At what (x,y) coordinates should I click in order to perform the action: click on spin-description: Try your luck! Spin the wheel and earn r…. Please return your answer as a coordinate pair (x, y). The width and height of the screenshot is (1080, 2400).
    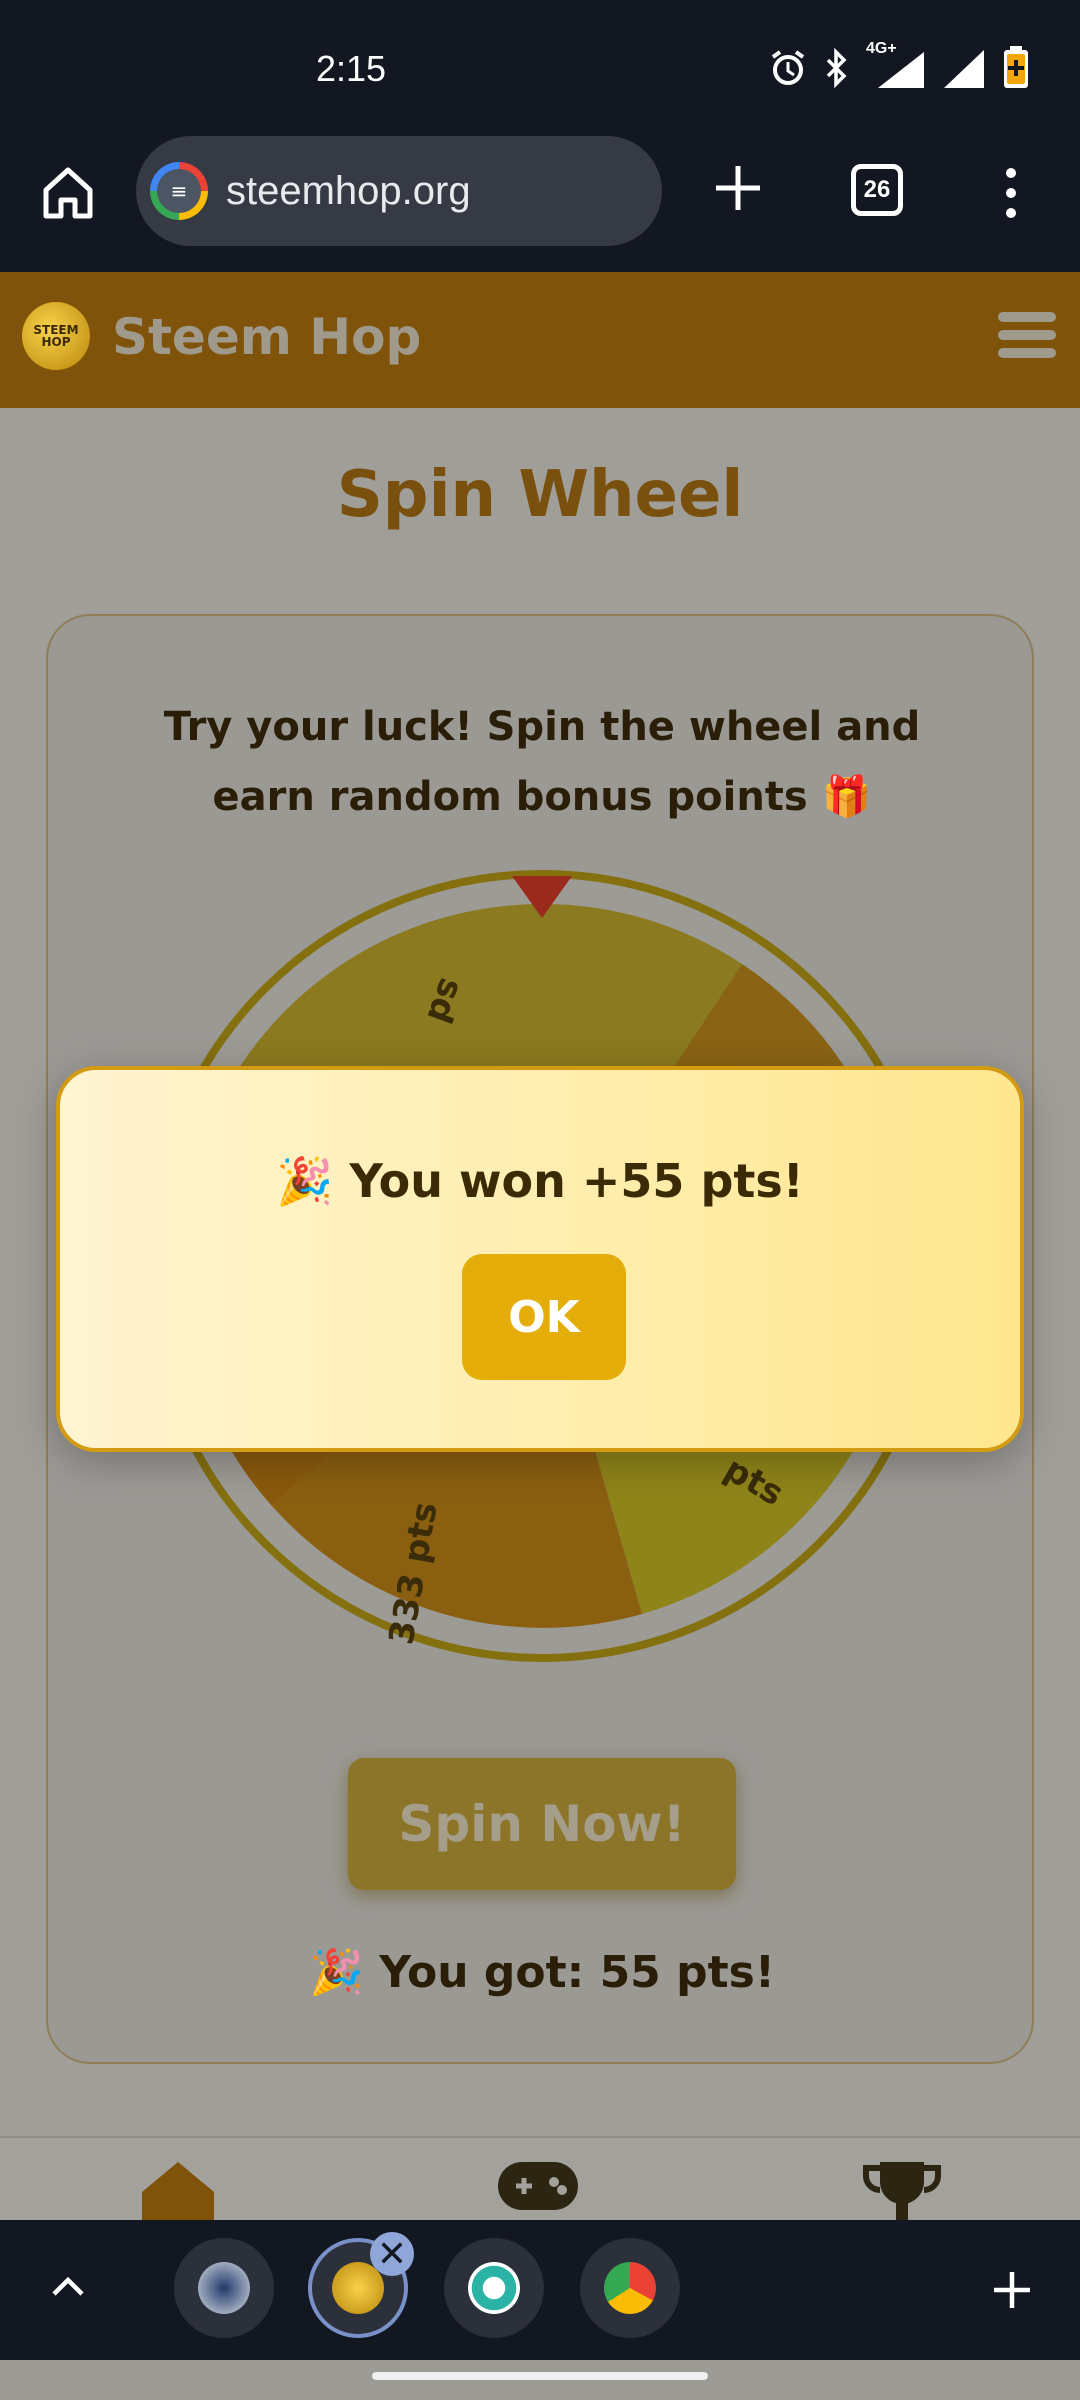
    Looking at the image, I should click on (542, 762).